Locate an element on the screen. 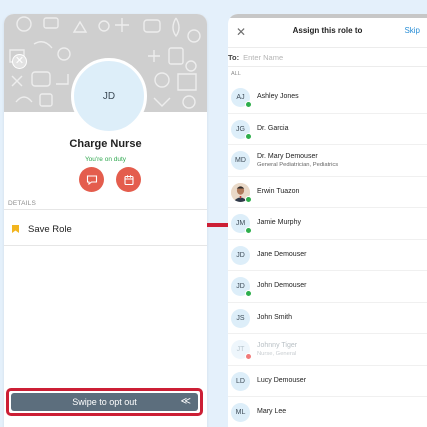 The width and height of the screenshot is (427, 427). duty-status: You're on duty is located at coordinates (105, 159).